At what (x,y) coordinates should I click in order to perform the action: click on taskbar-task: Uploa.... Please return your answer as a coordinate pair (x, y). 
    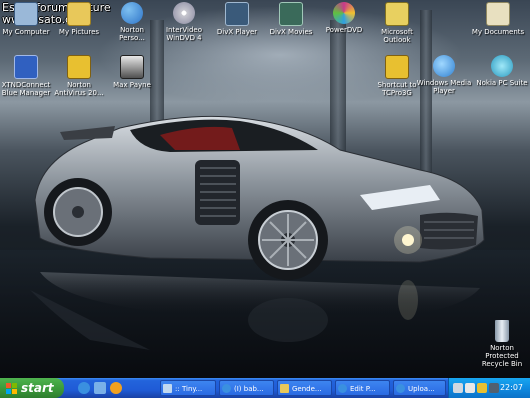
    Looking at the image, I should click on (419, 388).